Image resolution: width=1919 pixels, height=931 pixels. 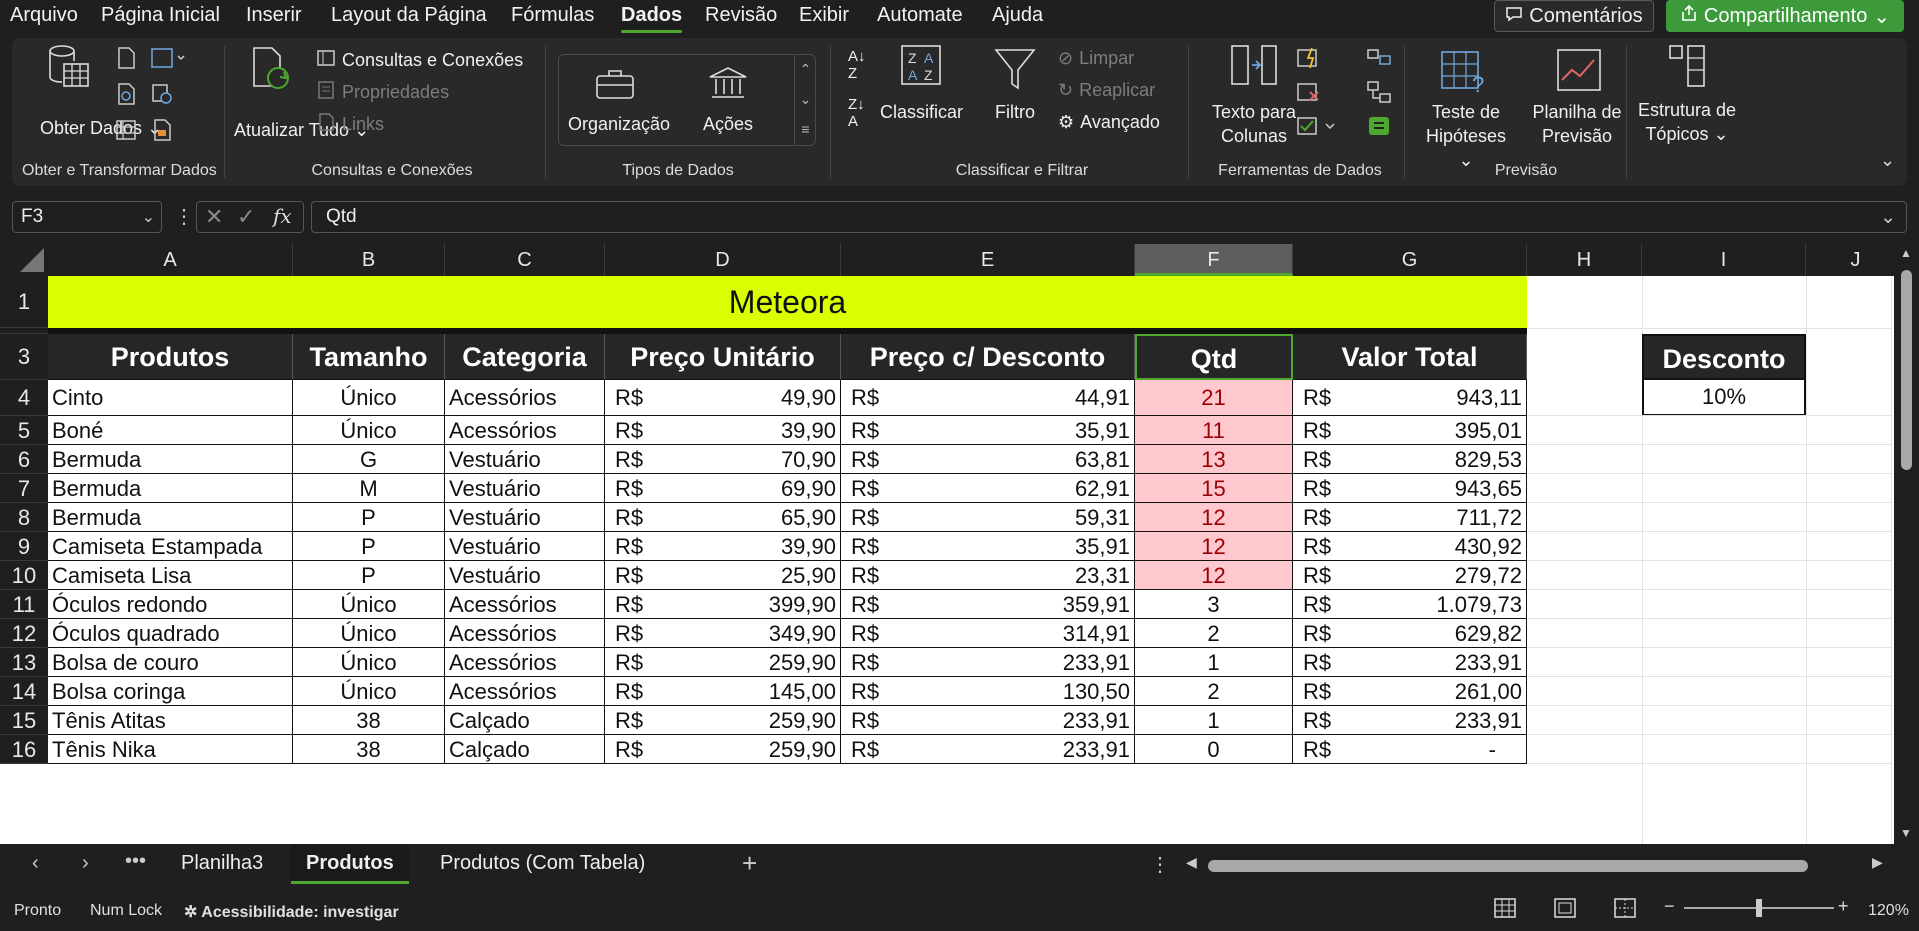 I want to click on column-header-g: G, so click(x=1410, y=260).